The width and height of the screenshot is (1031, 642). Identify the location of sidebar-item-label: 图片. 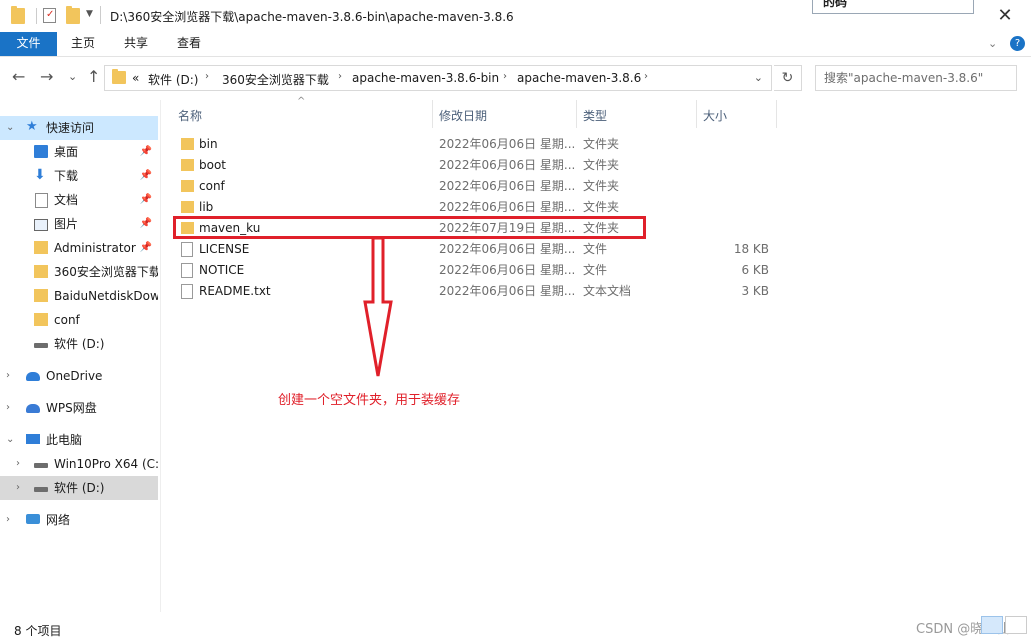
(66, 224).